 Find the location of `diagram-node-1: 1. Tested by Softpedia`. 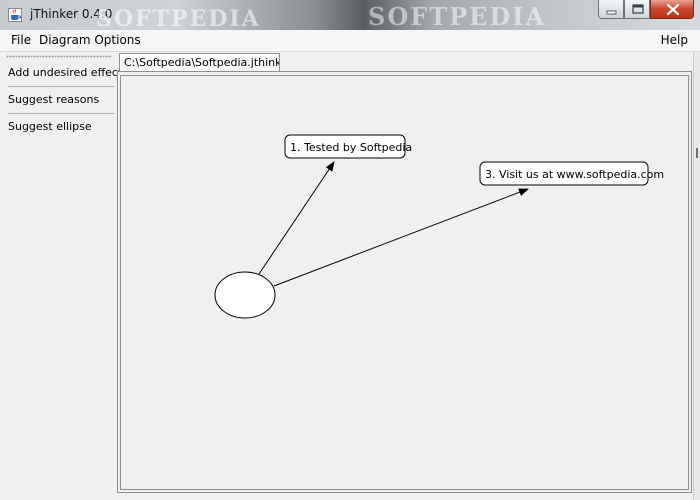

diagram-node-1: 1. Tested by Softpedia is located at coordinates (348, 146).